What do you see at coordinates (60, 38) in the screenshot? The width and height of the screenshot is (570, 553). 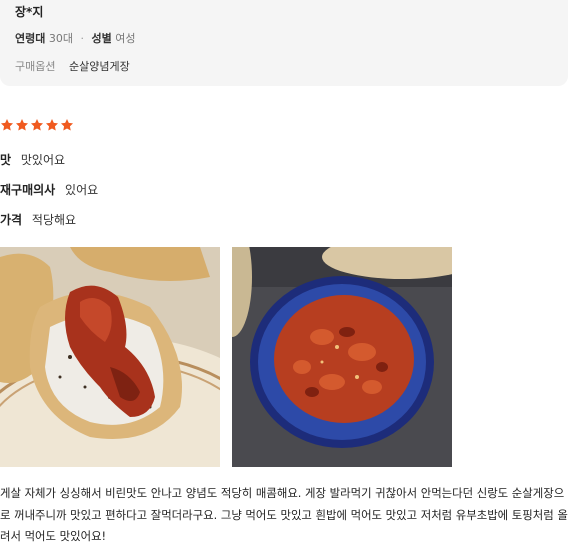 I see `age-value: 30대` at bounding box center [60, 38].